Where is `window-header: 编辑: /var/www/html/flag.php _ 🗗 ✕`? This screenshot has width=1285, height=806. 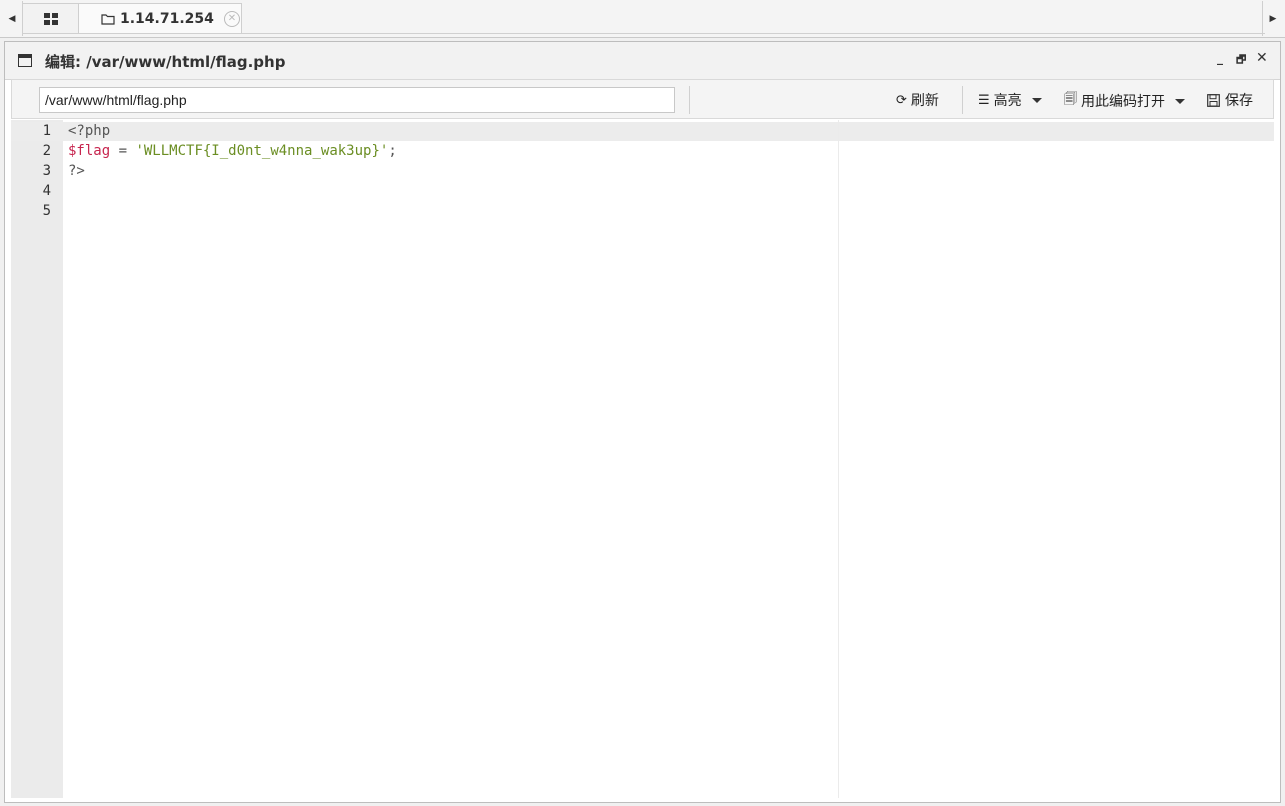 window-header: 编辑: /var/www/html/flag.php _ 🗗 ✕ is located at coordinates (642, 61).